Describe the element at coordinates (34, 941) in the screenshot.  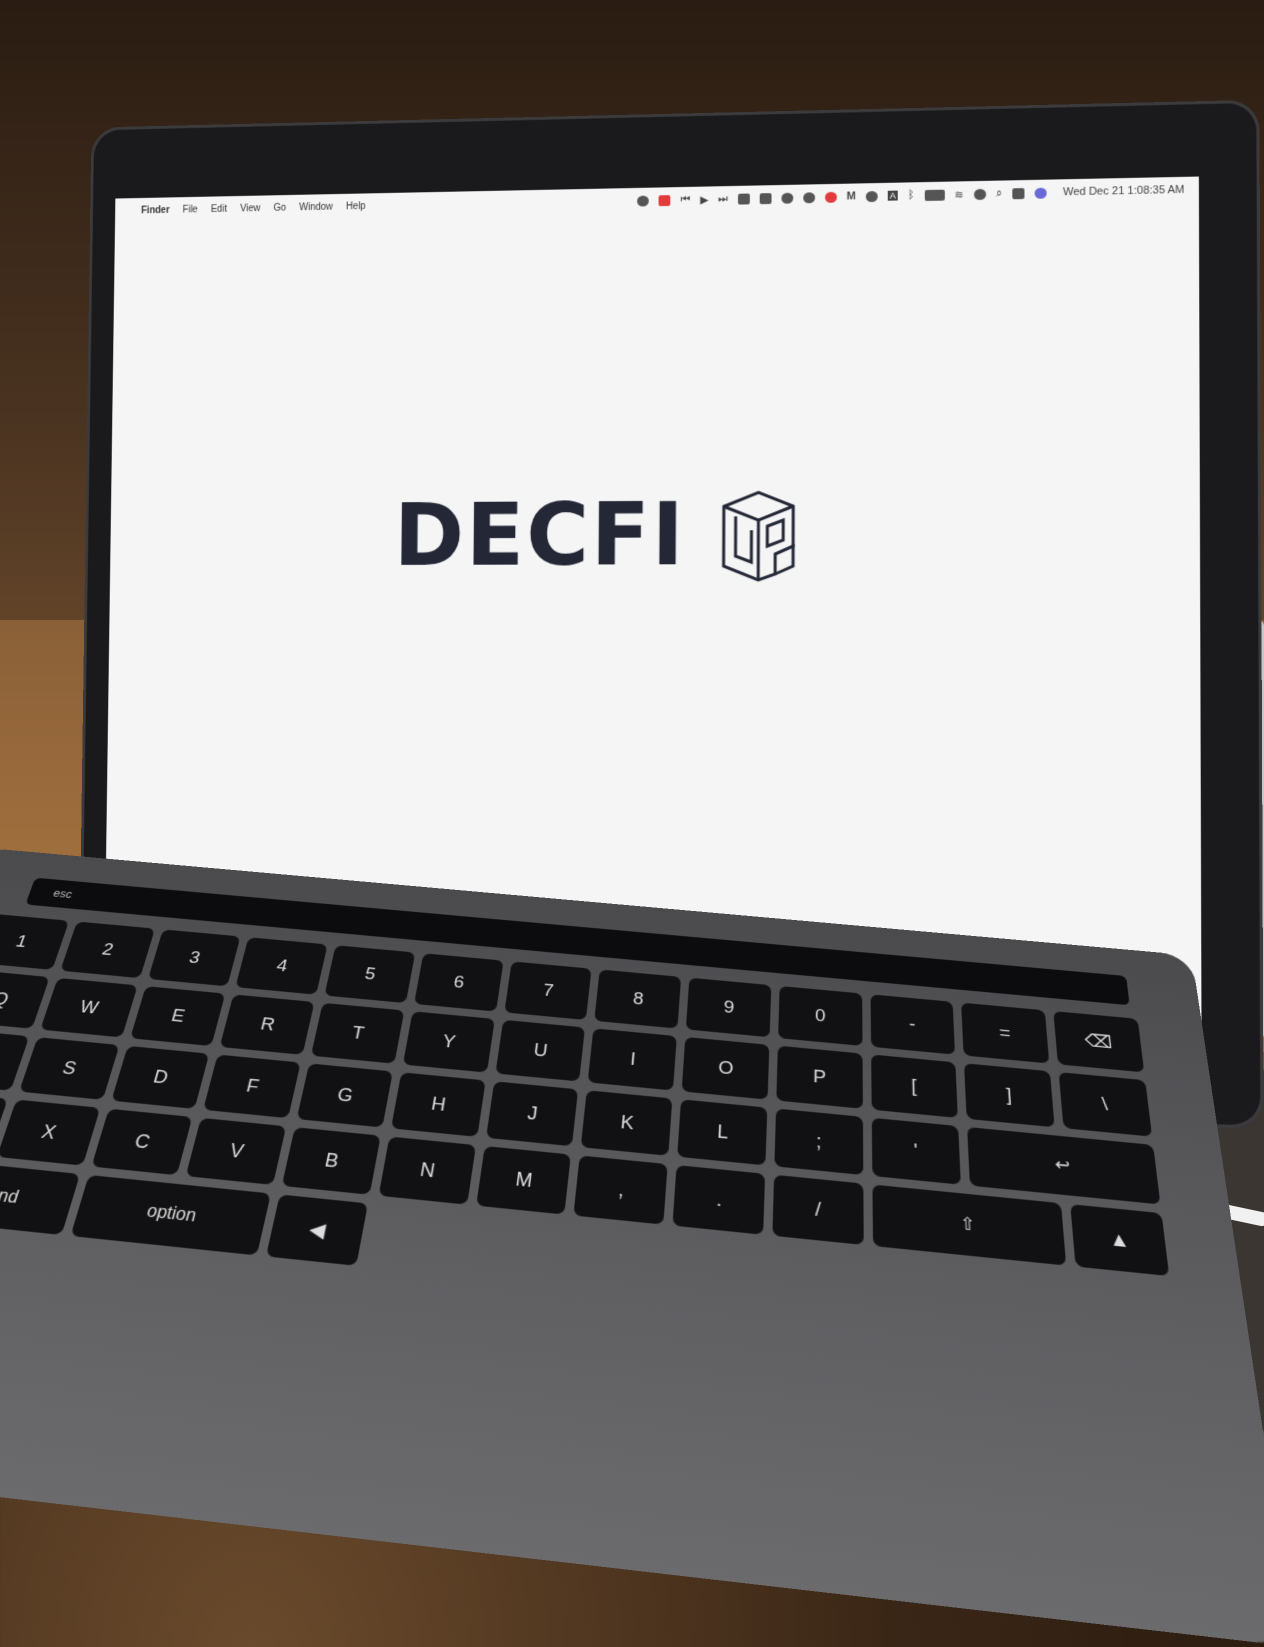
I see `key-1: 1` at that location.